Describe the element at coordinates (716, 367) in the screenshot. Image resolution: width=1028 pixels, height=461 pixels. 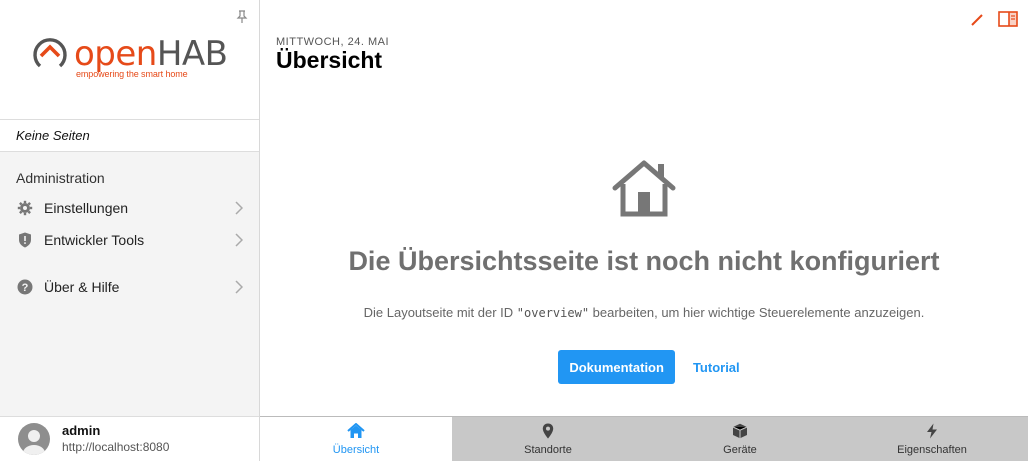
I see `tutorial-link: Tutorial` at that location.